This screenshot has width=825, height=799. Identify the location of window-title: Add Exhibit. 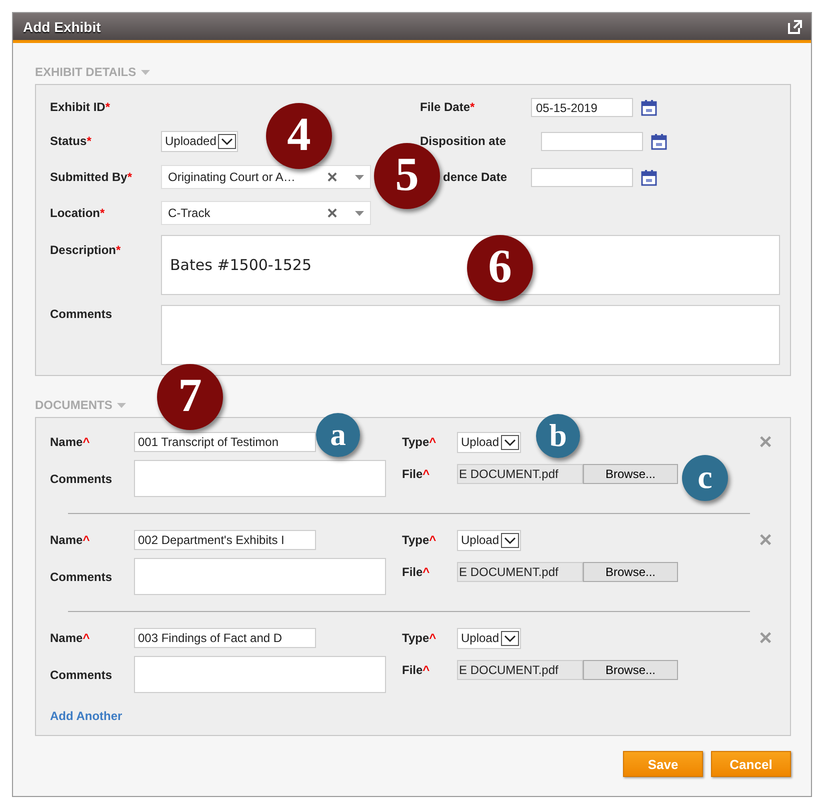
(62, 26).